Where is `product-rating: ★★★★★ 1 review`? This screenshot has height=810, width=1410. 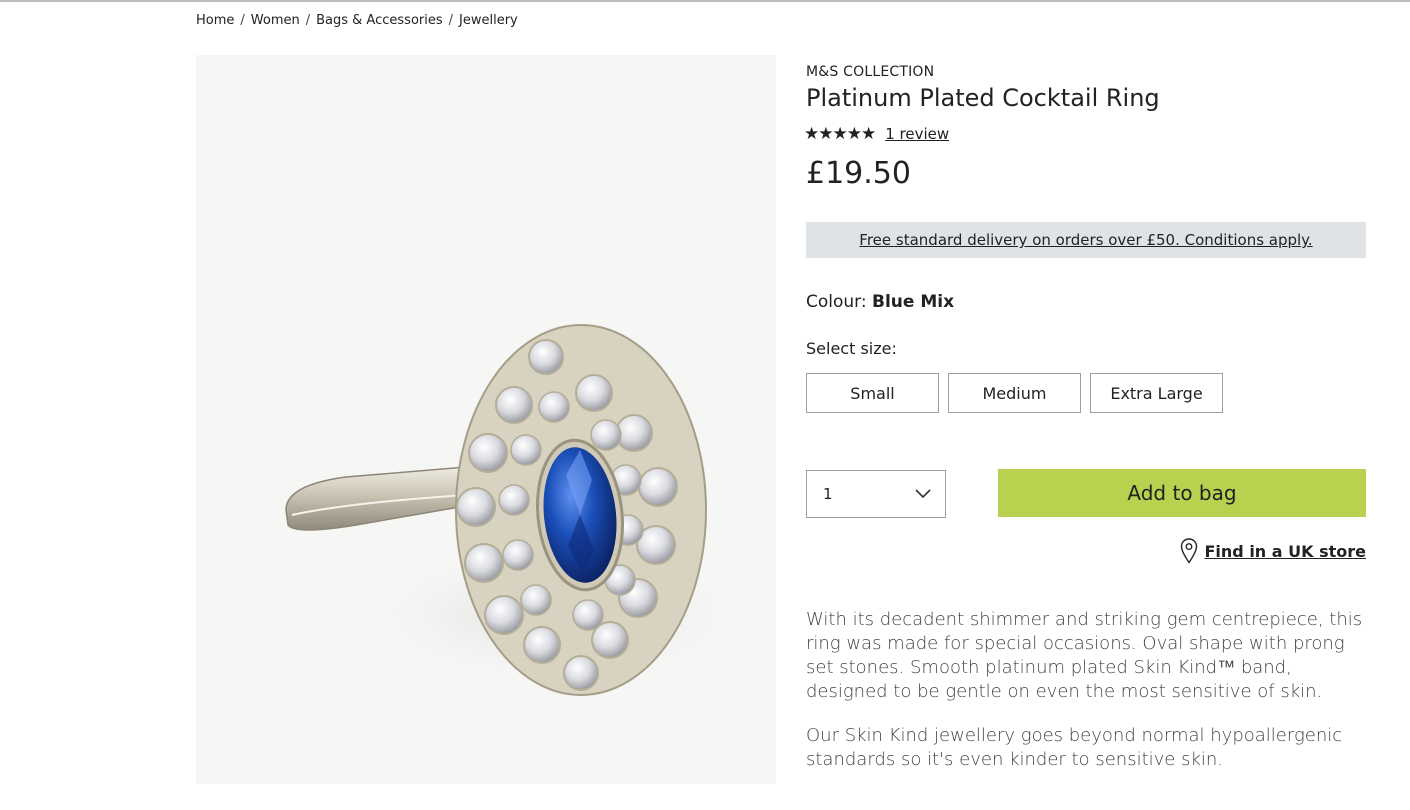
product-rating: ★★★★★ 1 review is located at coordinates (876, 134).